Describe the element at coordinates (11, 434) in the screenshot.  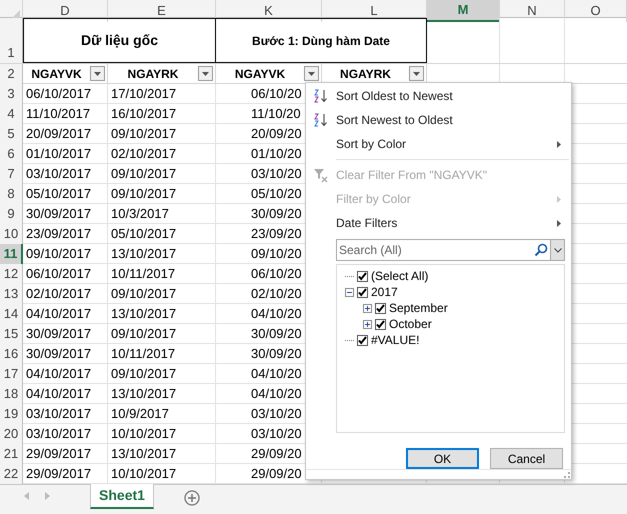
I see `row-header: 20` at that location.